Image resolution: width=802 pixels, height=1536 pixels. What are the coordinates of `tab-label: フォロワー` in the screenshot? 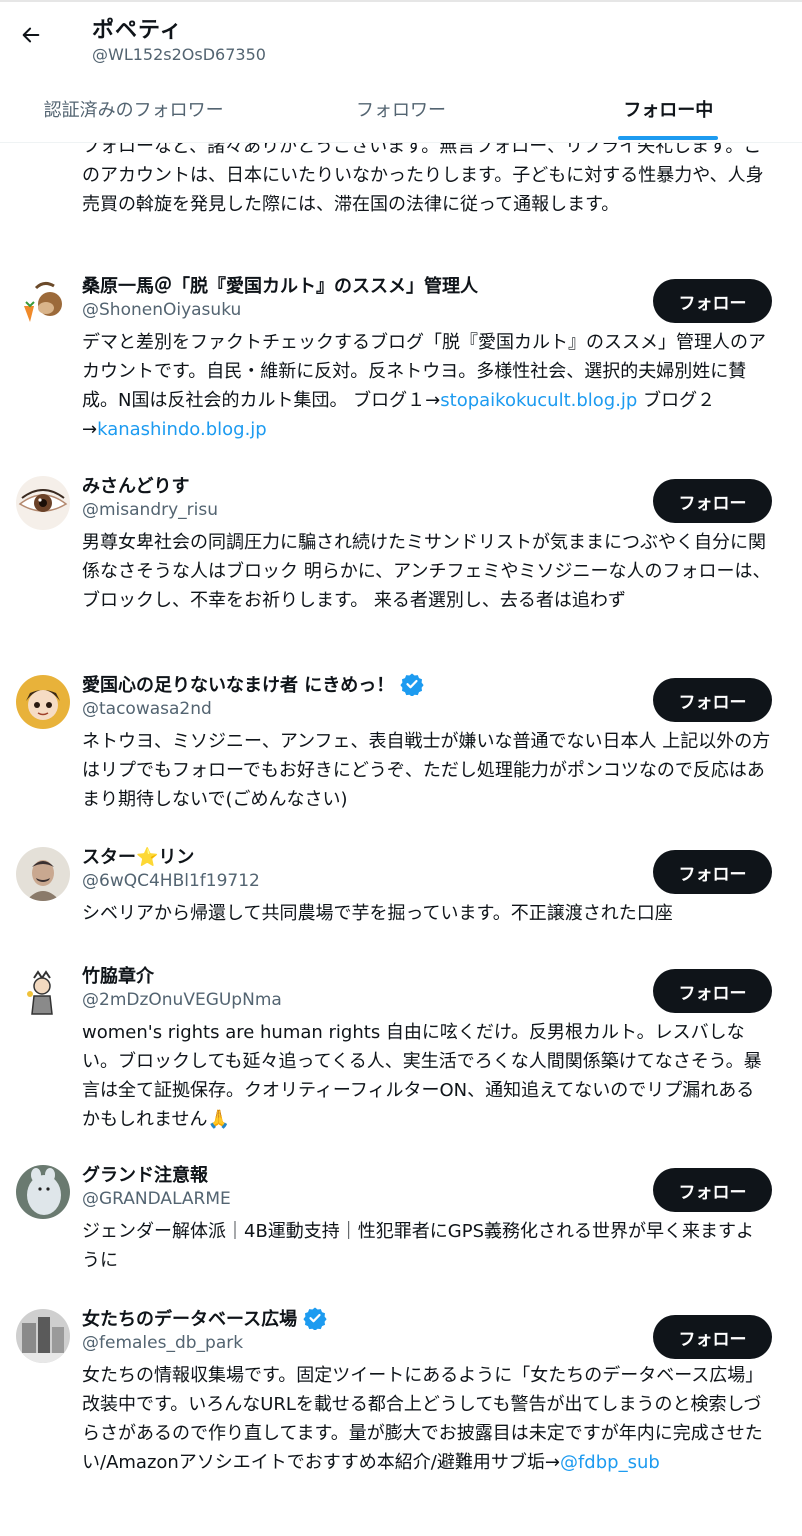 It's located at (400, 110).